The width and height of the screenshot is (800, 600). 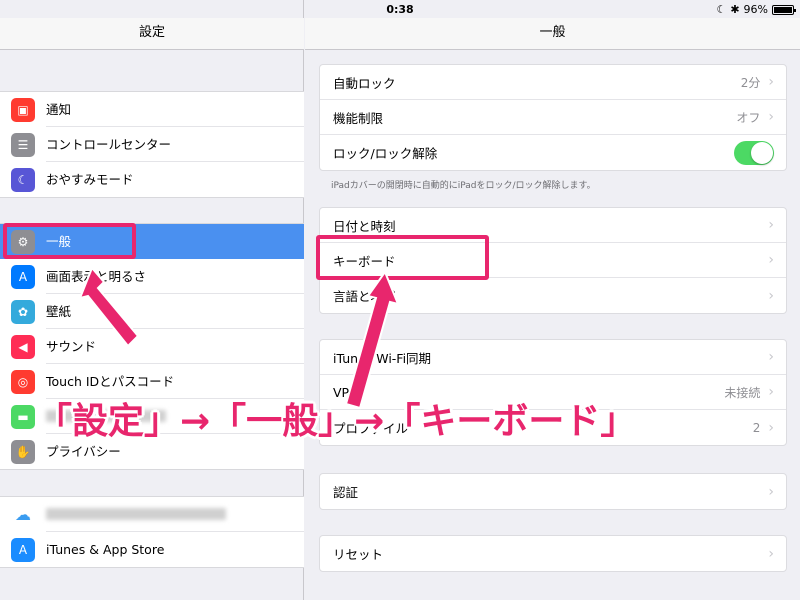 I want to click on instruction-caption: 「設定」→「一般」→「キーボード」, so click(x=336, y=421).